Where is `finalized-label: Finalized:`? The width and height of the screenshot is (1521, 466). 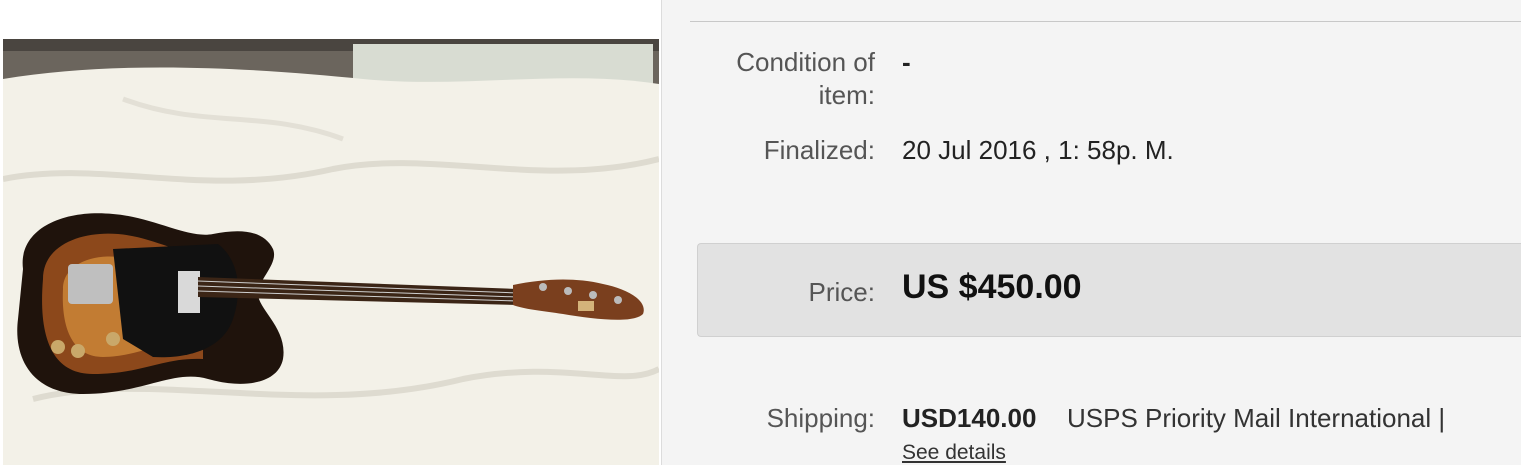
finalized-label: Finalized: is located at coordinates (819, 150).